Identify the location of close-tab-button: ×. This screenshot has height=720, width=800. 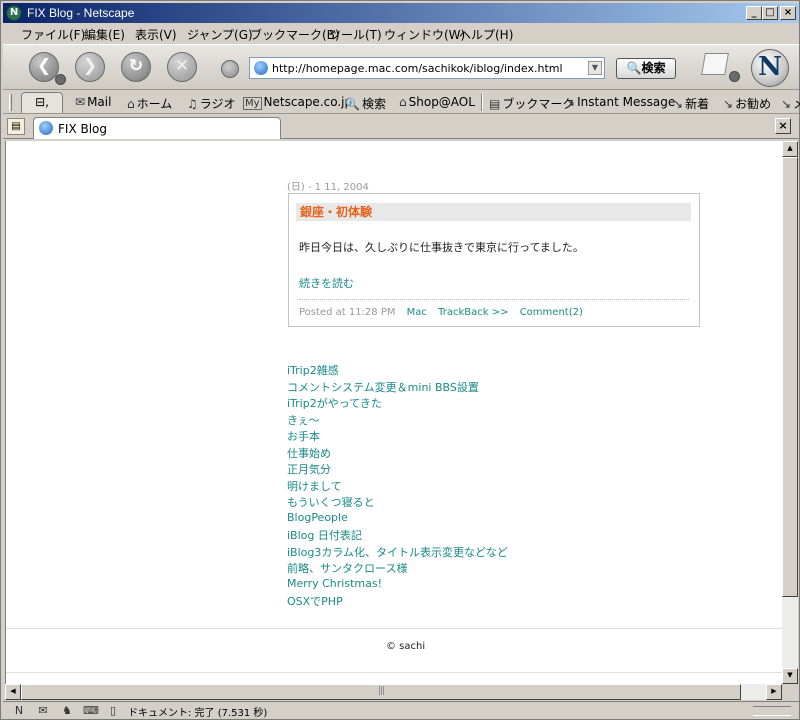
(783, 126).